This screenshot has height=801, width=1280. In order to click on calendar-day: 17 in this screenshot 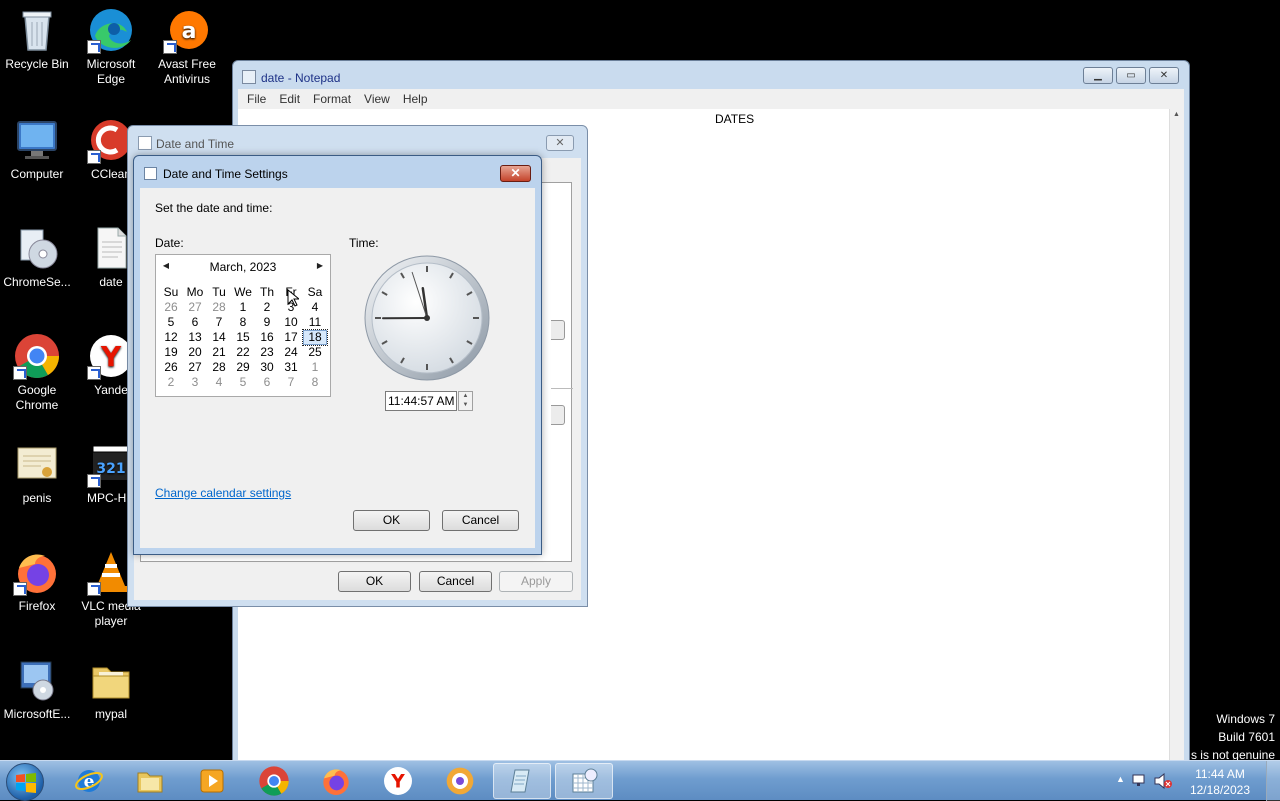, I will do `click(291, 337)`.